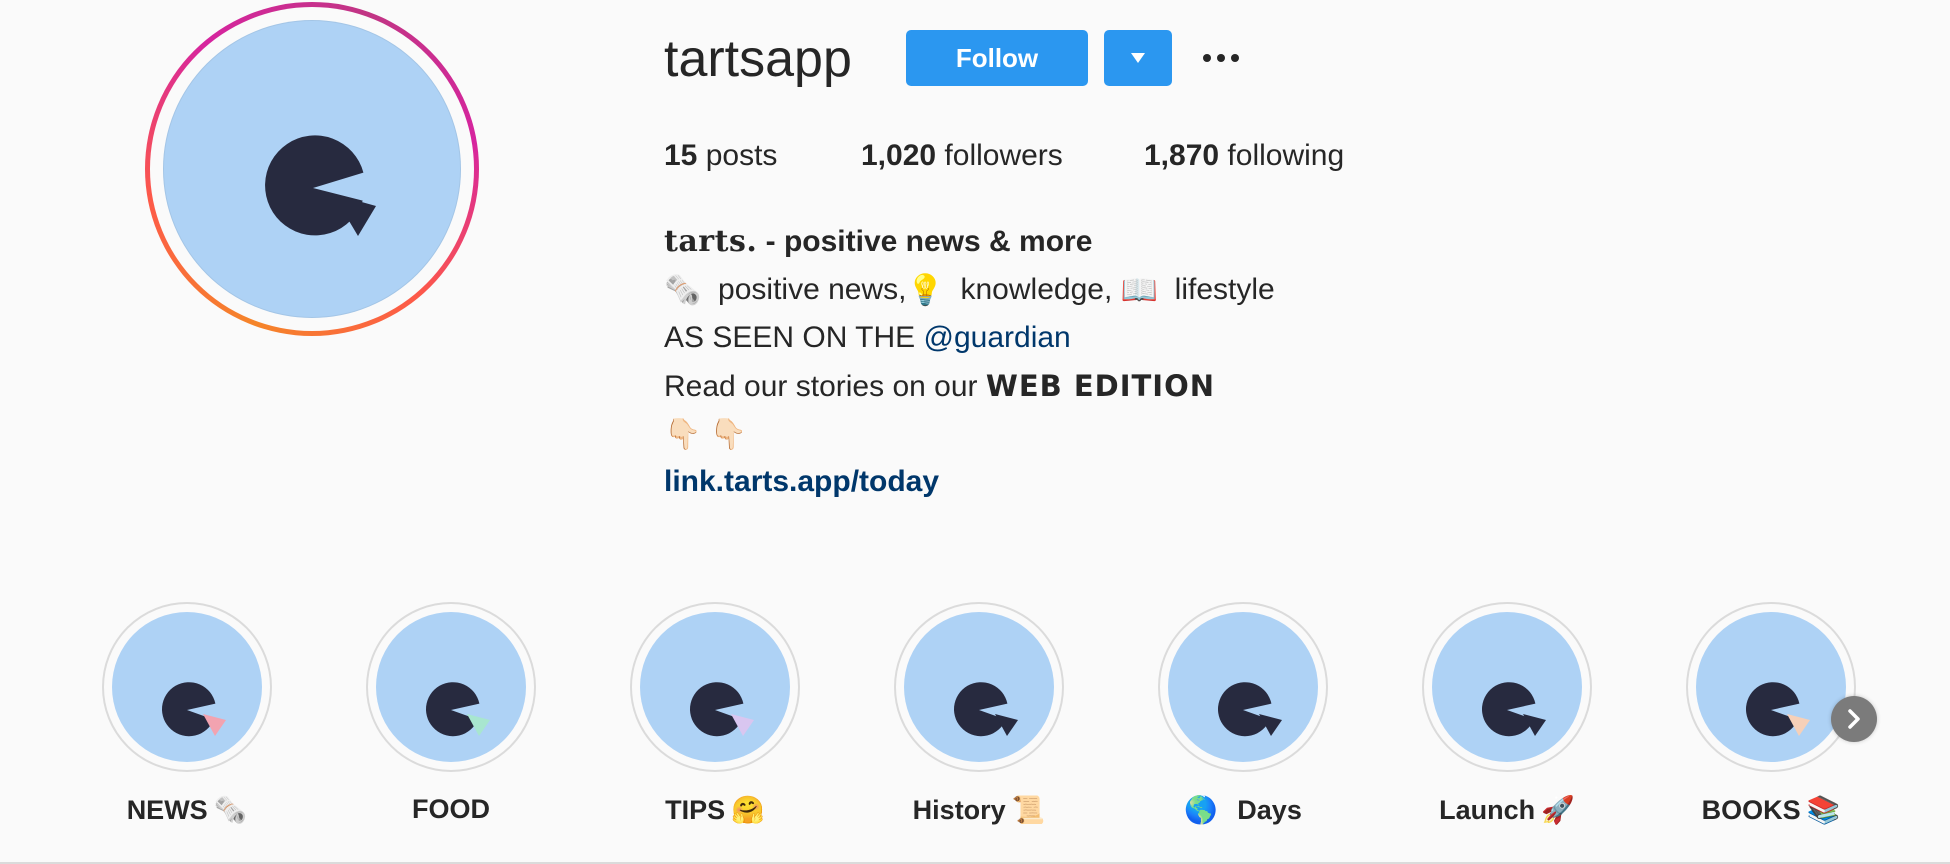 This screenshot has width=1950, height=864. Describe the element at coordinates (1286, 155) in the screenshot. I see `following-label: following` at that location.